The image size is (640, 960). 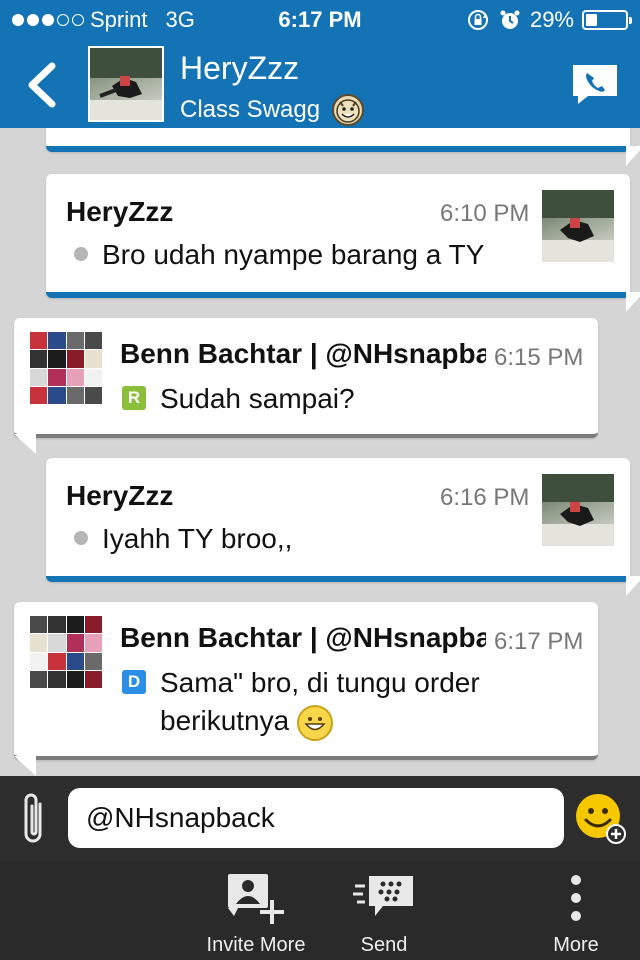 I want to click on message-time: 6:10 PM, so click(x=485, y=213).